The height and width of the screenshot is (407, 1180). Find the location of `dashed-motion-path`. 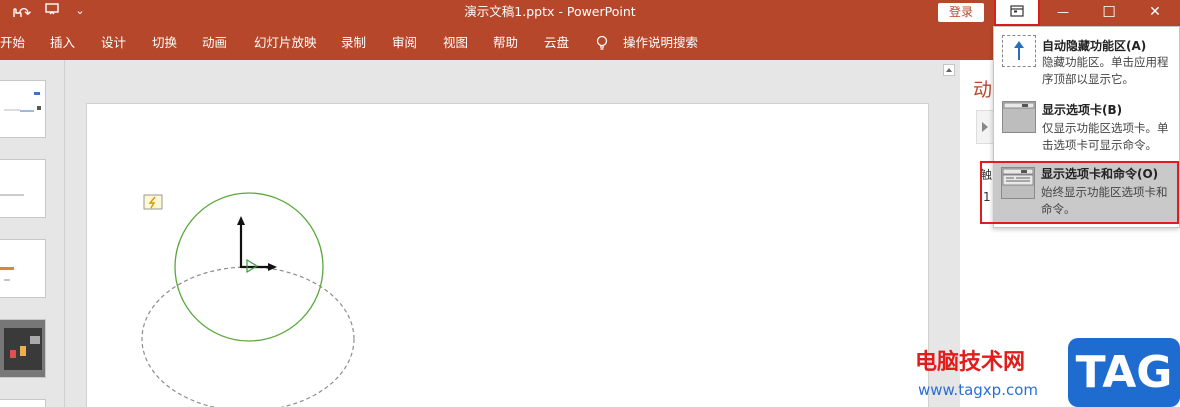

dashed-motion-path is located at coordinates (248, 336).